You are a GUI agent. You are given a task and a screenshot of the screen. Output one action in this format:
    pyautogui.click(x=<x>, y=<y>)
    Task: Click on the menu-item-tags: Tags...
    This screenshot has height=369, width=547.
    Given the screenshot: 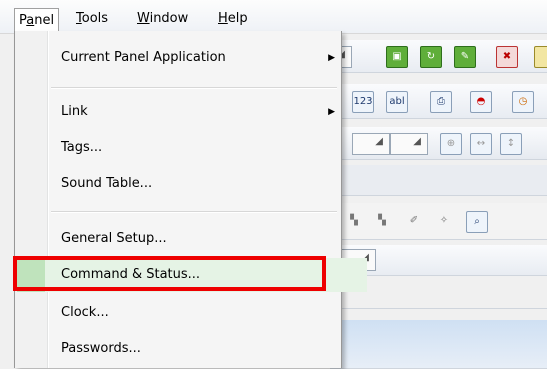 What is the action you would take?
    pyautogui.click(x=199, y=148)
    